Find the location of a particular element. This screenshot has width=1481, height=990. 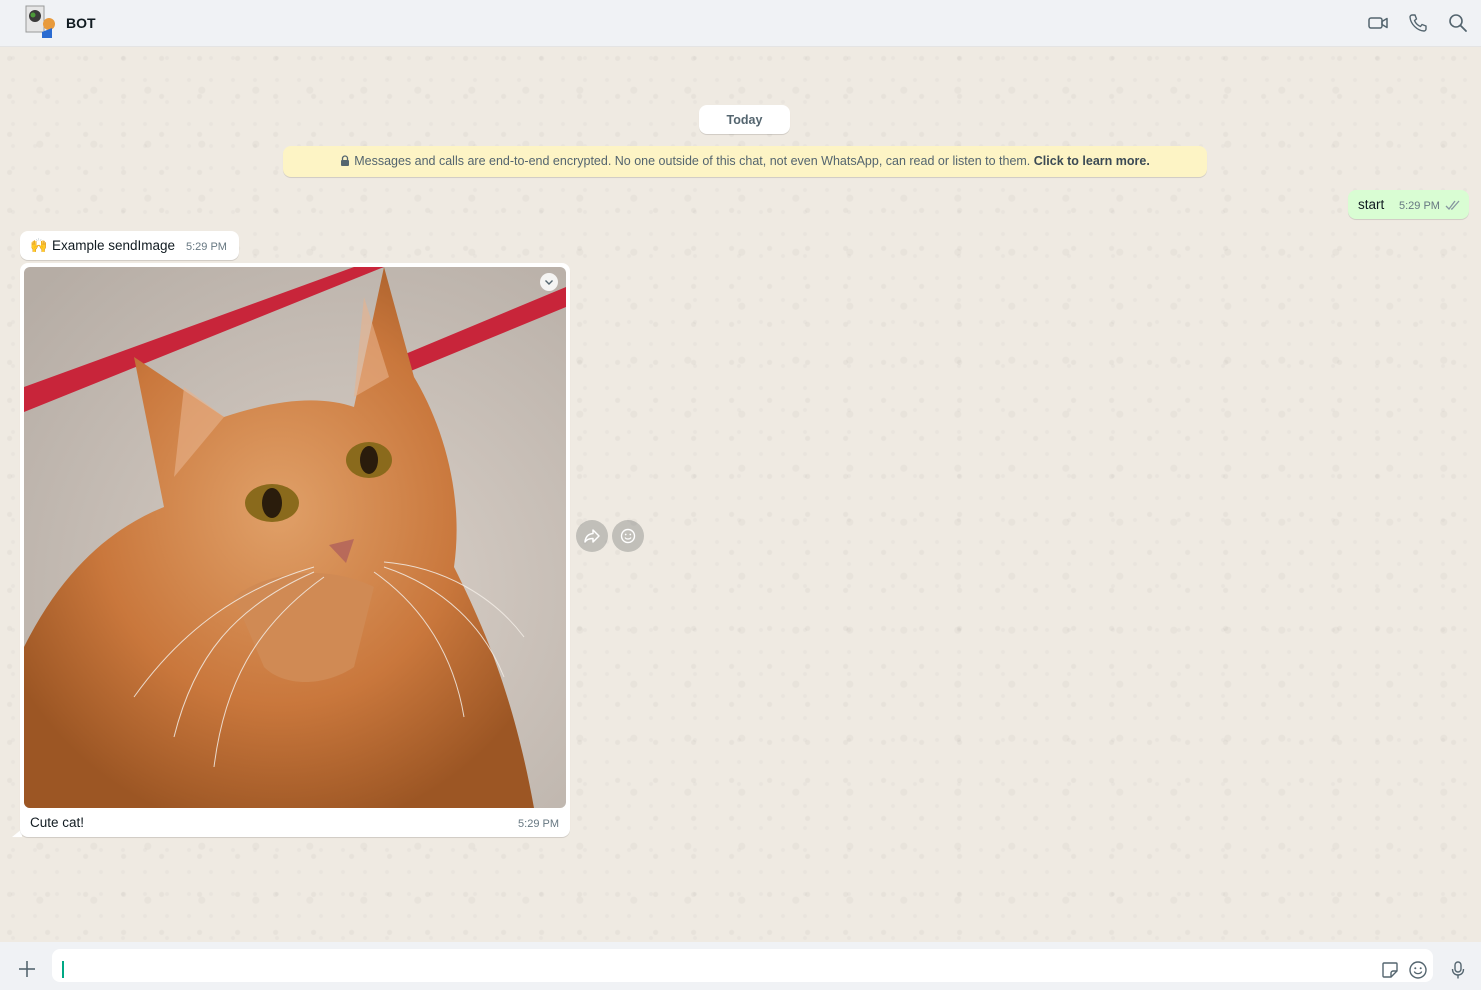

video-call-icon is located at coordinates (1378, 23).